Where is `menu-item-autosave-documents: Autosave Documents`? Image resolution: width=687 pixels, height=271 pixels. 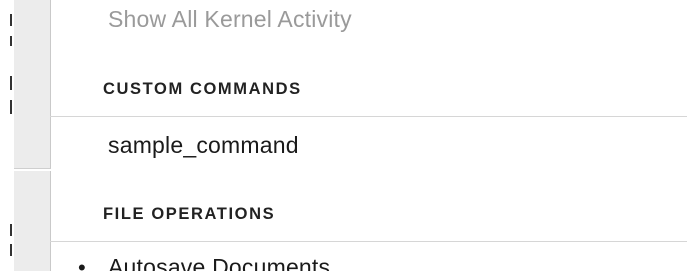
menu-item-autosave-documents: Autosave Documents is located at coordinates (219, 262).